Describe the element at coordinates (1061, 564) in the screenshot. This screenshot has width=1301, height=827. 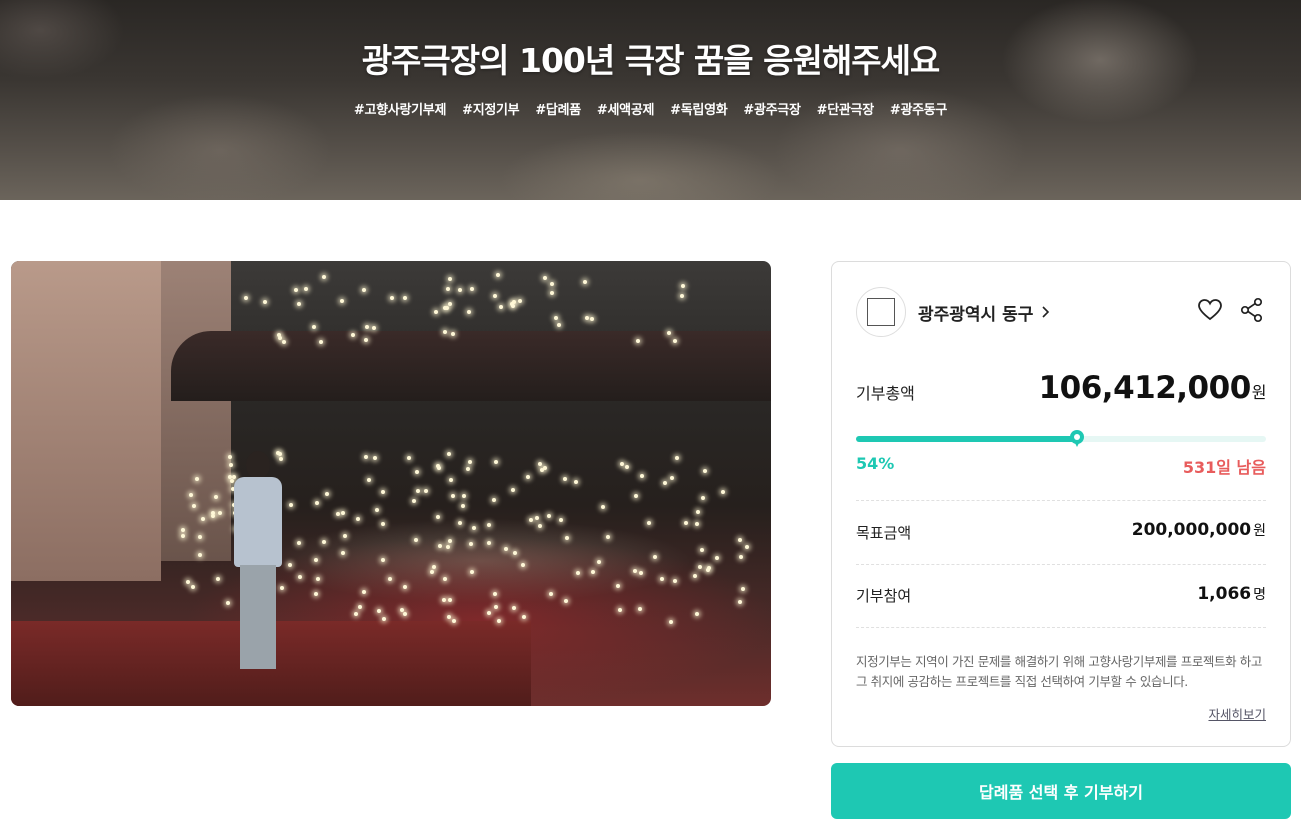
I see `divider` at that location.